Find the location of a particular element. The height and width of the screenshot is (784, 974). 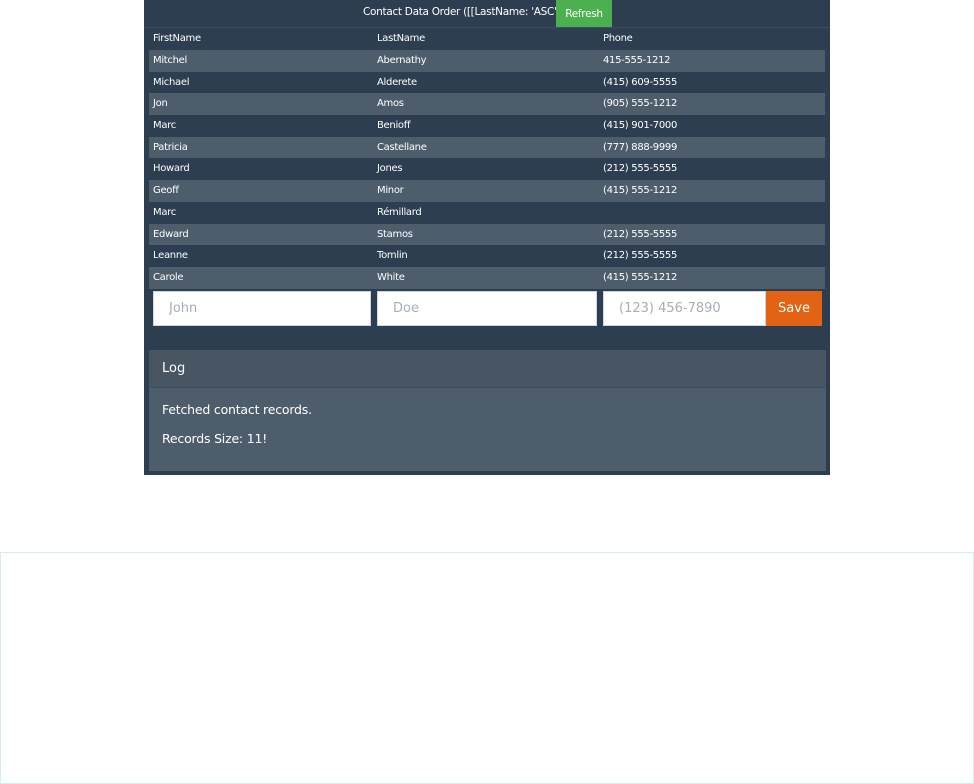

column-header-firstname: FirstName is located at coordinates (177, 38).